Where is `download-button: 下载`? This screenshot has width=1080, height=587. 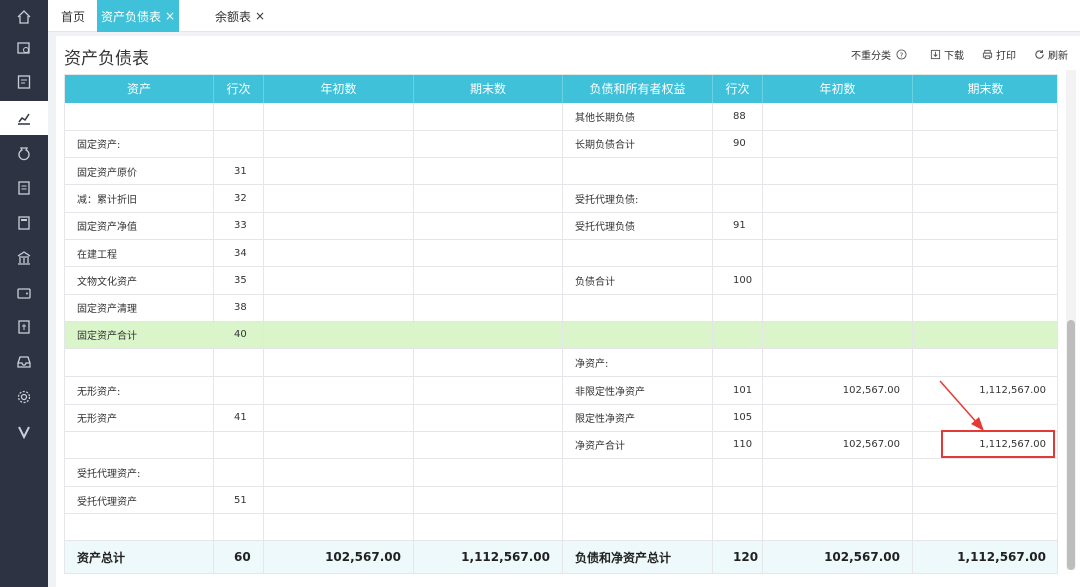 download-button: 下载 is located at coordinates (947, 54).